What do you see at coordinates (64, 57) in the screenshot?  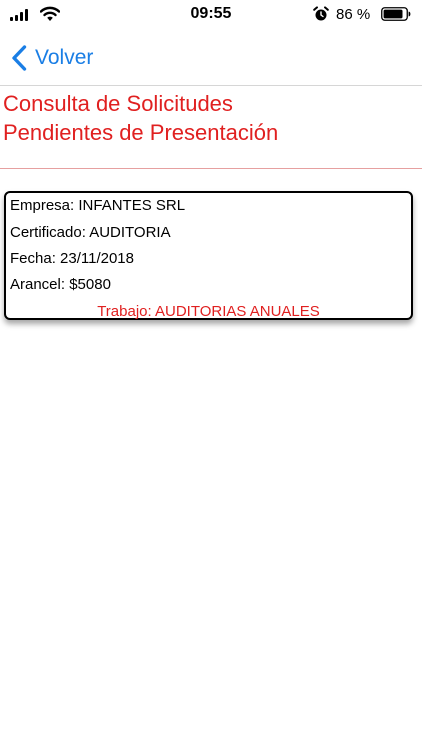 I see `back-label: Volver` at bounding box center [64, 57].